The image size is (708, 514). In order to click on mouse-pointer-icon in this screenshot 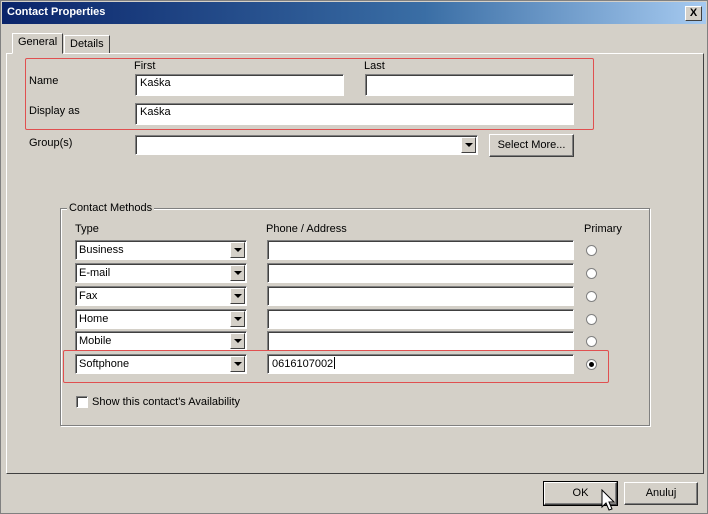, I will do `click(608, 500)`.